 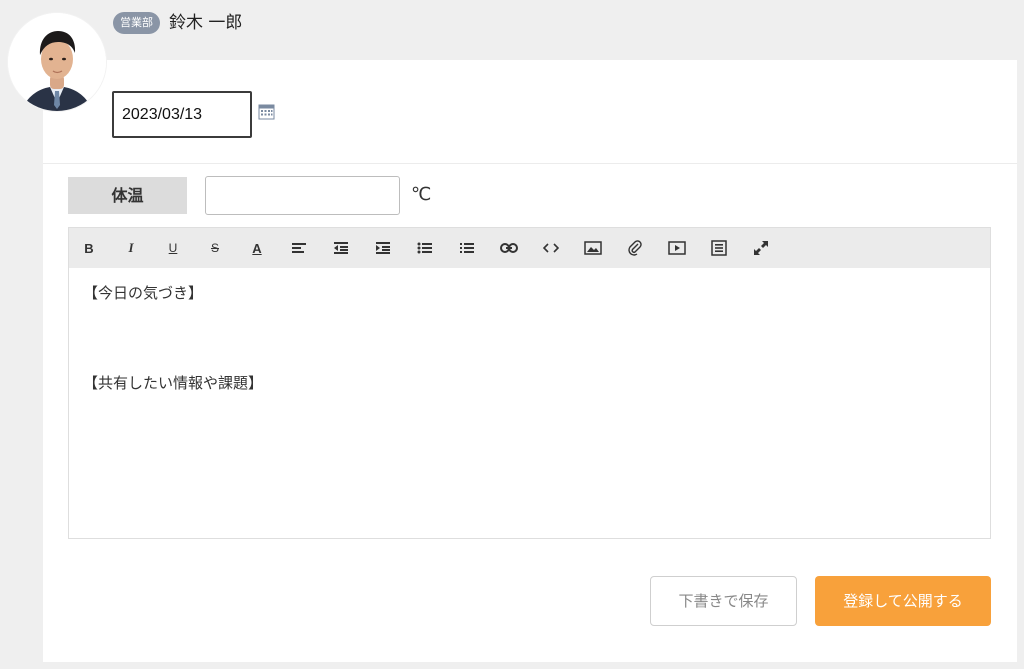 I want to click on bulleted-list-icon, so click(x=424, y=248).